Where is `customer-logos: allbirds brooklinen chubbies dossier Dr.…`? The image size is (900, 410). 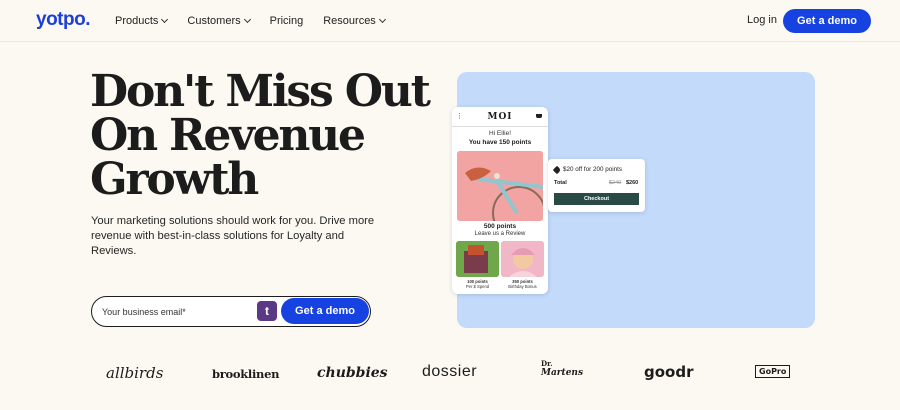 customer-logos: allbirds brooklinen chubbies dossier Dr.… is located at coordinates (450, 373).